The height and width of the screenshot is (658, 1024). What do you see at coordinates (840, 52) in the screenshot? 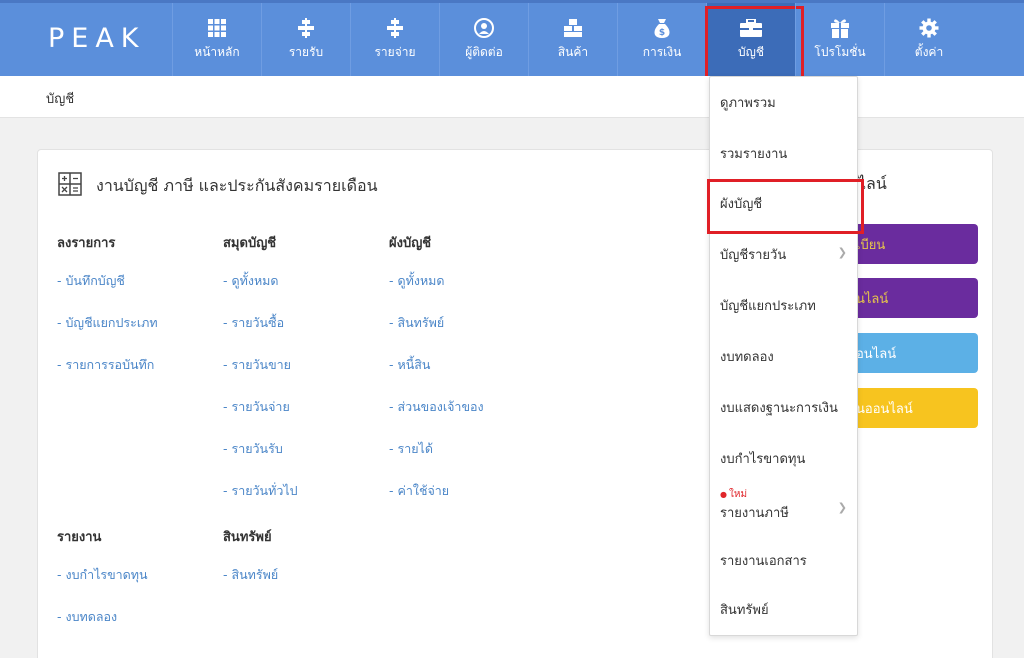
I see `nav-label: โปรโมชั่น` at bounding box center [840, 52].